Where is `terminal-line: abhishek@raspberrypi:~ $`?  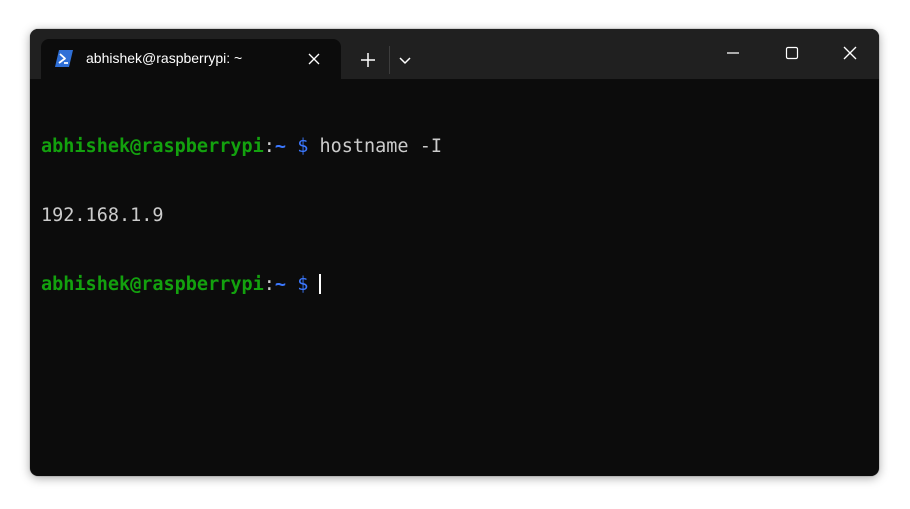 terminal-line: abhishek@raspberrypi:~ $ is located at coordinates (241, 284).